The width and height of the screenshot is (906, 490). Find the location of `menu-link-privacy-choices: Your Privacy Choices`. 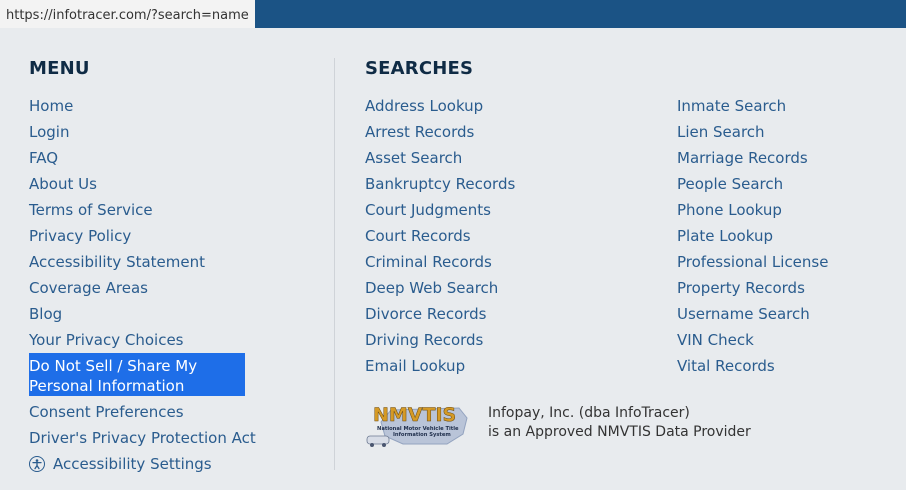

menu-link-privacy-choices: Your Privacy Choices is located at coordinates (106, 340).